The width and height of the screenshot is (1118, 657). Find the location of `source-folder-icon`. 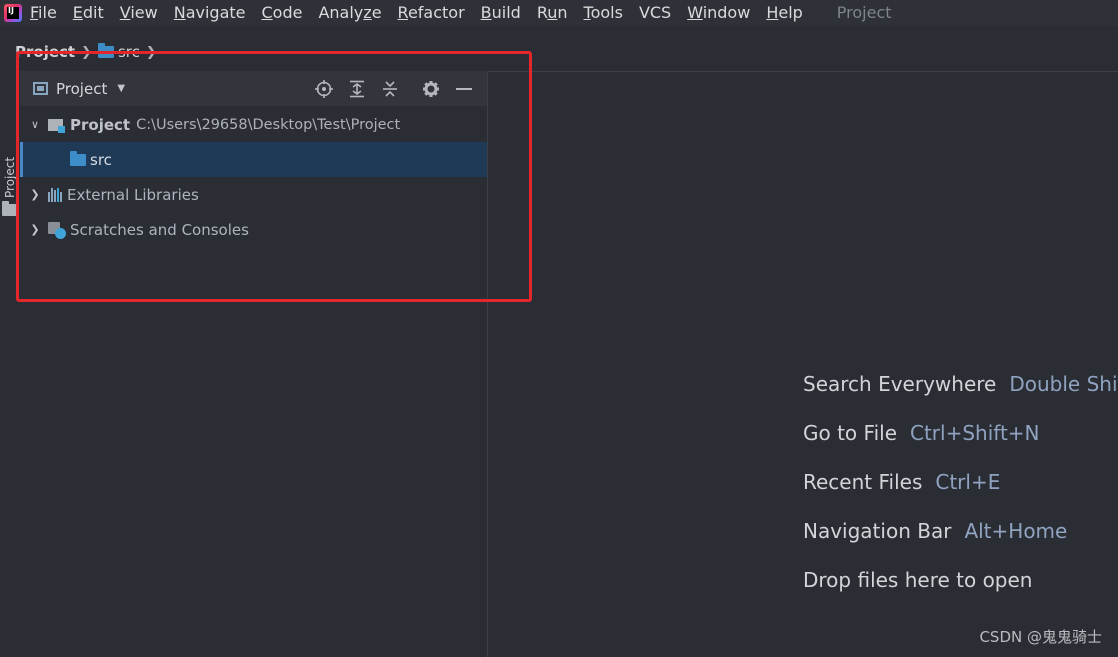

source-folder-icon is located at coordinates (78, 158).